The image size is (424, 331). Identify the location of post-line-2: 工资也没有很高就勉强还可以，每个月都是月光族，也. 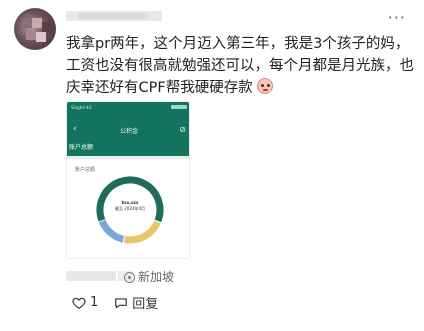
(240, 66).